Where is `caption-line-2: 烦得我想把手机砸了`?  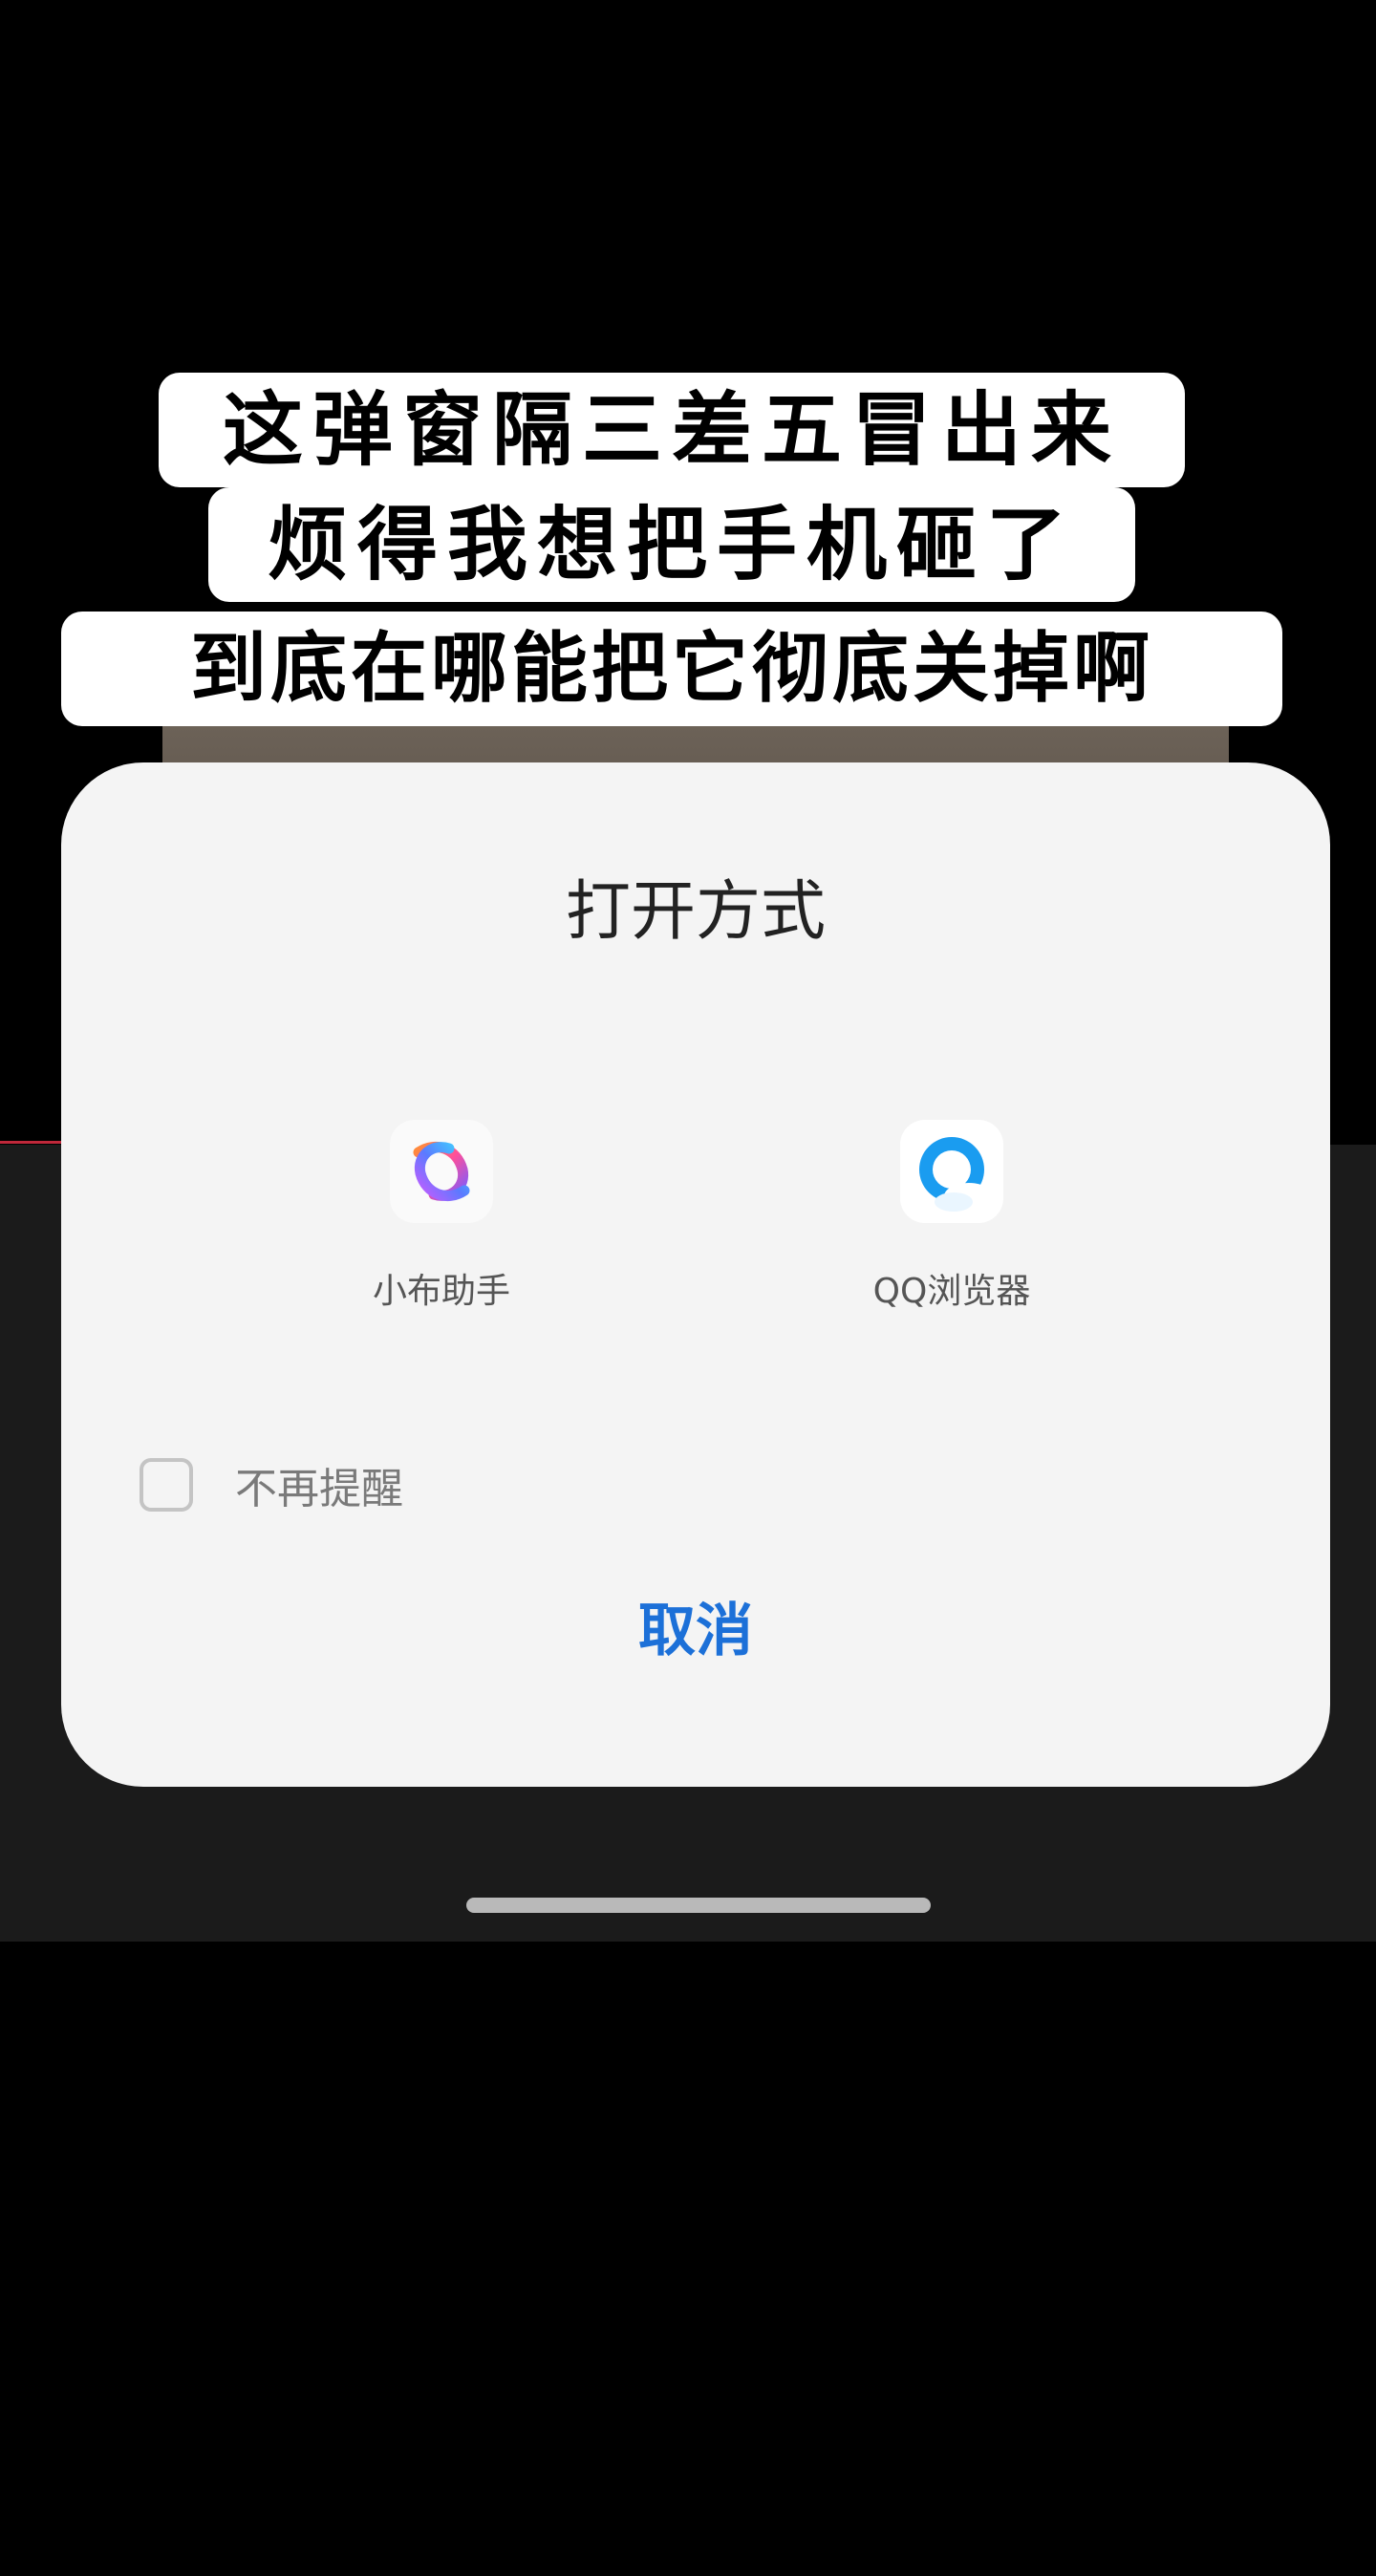
caption-line-2: 烦得我想把手机砸了 is located at coordinates (672, 544).